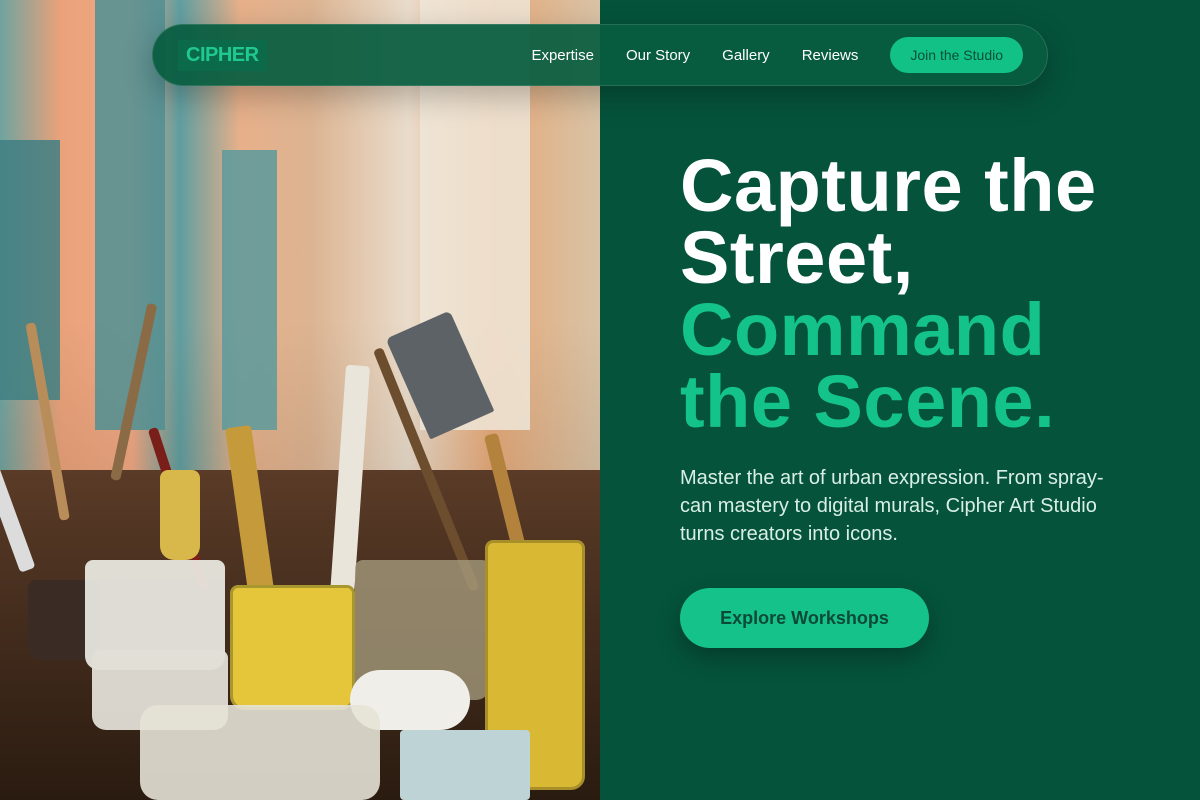  I want to click on explore-workshops-button: Explore Workshops, so click(804, 618).